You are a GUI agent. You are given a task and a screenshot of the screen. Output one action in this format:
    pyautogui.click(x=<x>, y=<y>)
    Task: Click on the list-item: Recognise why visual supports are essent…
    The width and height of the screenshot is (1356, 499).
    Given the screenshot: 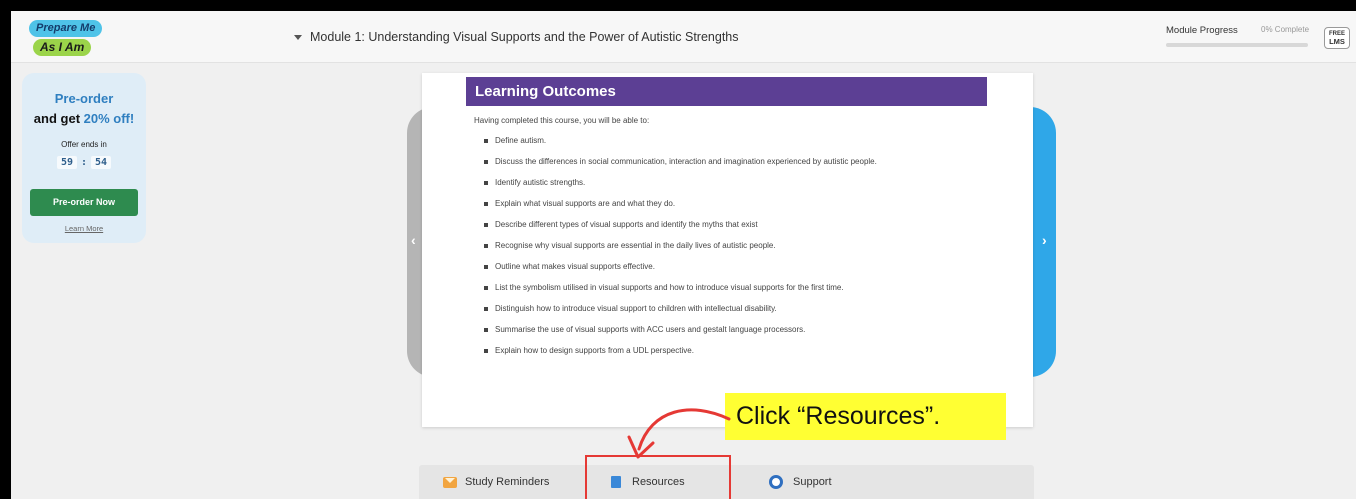 What is the action you would take?
    pyautogui.click(x=680, y=251)
    